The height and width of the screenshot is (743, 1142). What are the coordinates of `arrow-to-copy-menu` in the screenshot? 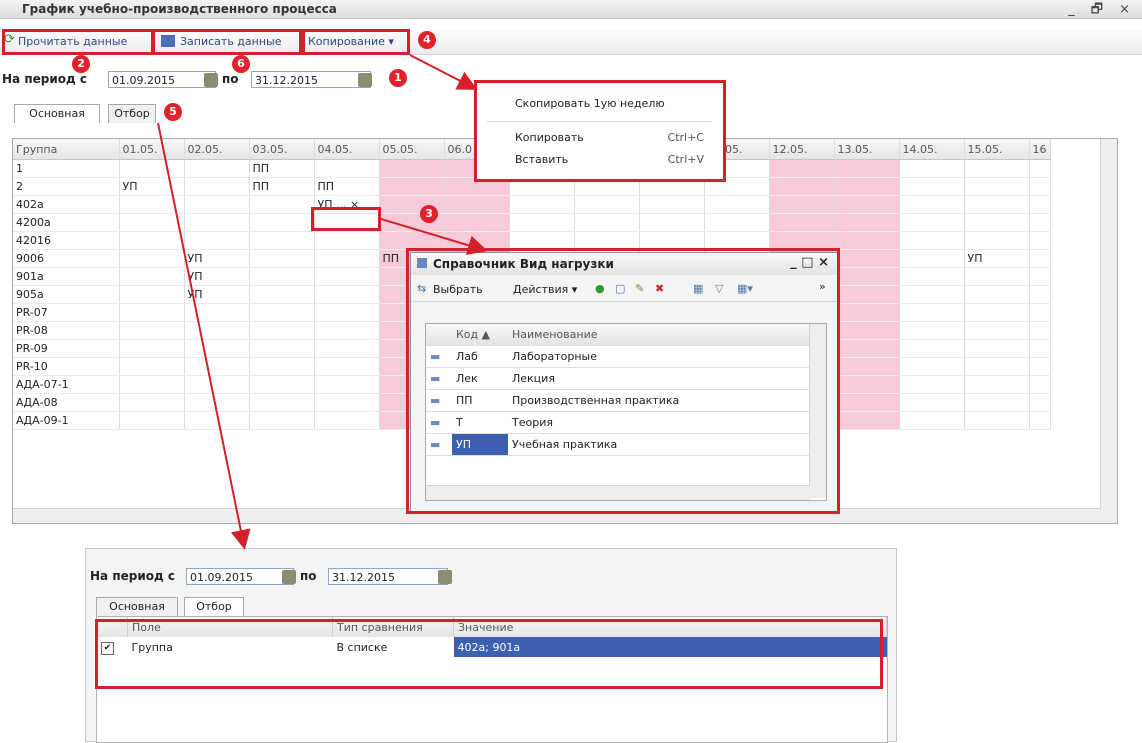 It's located at (443, 72).